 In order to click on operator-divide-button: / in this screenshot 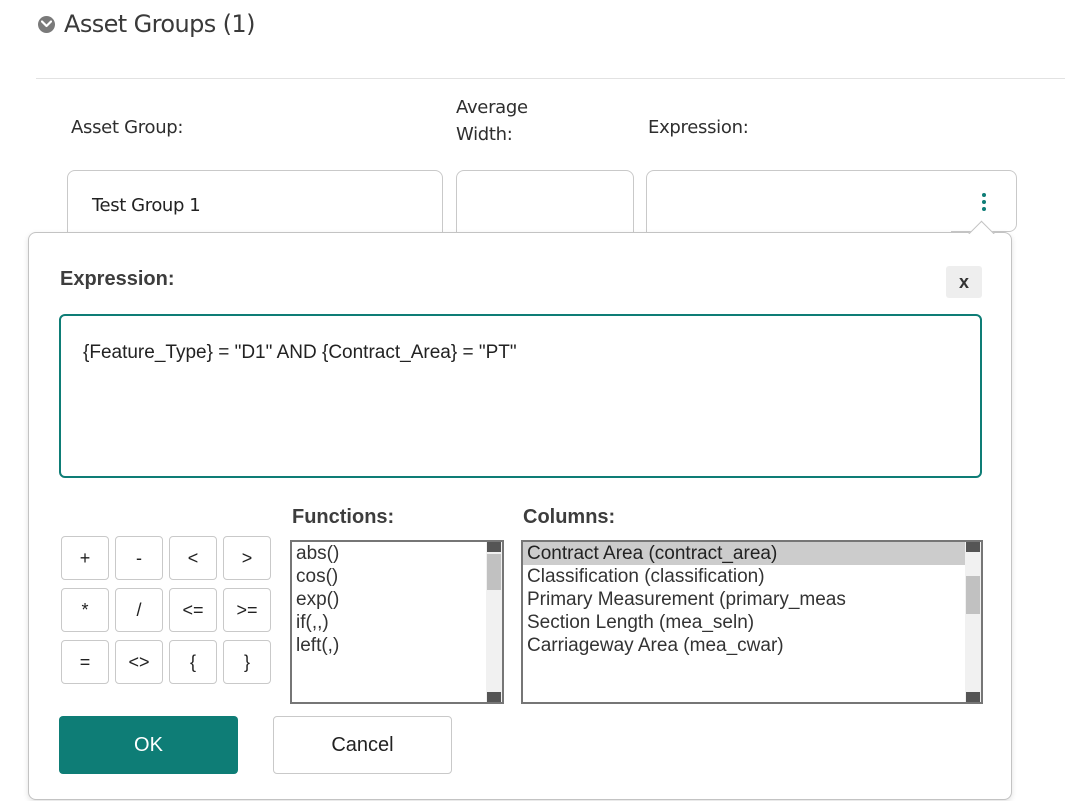, I will do `click(139, 610)`.